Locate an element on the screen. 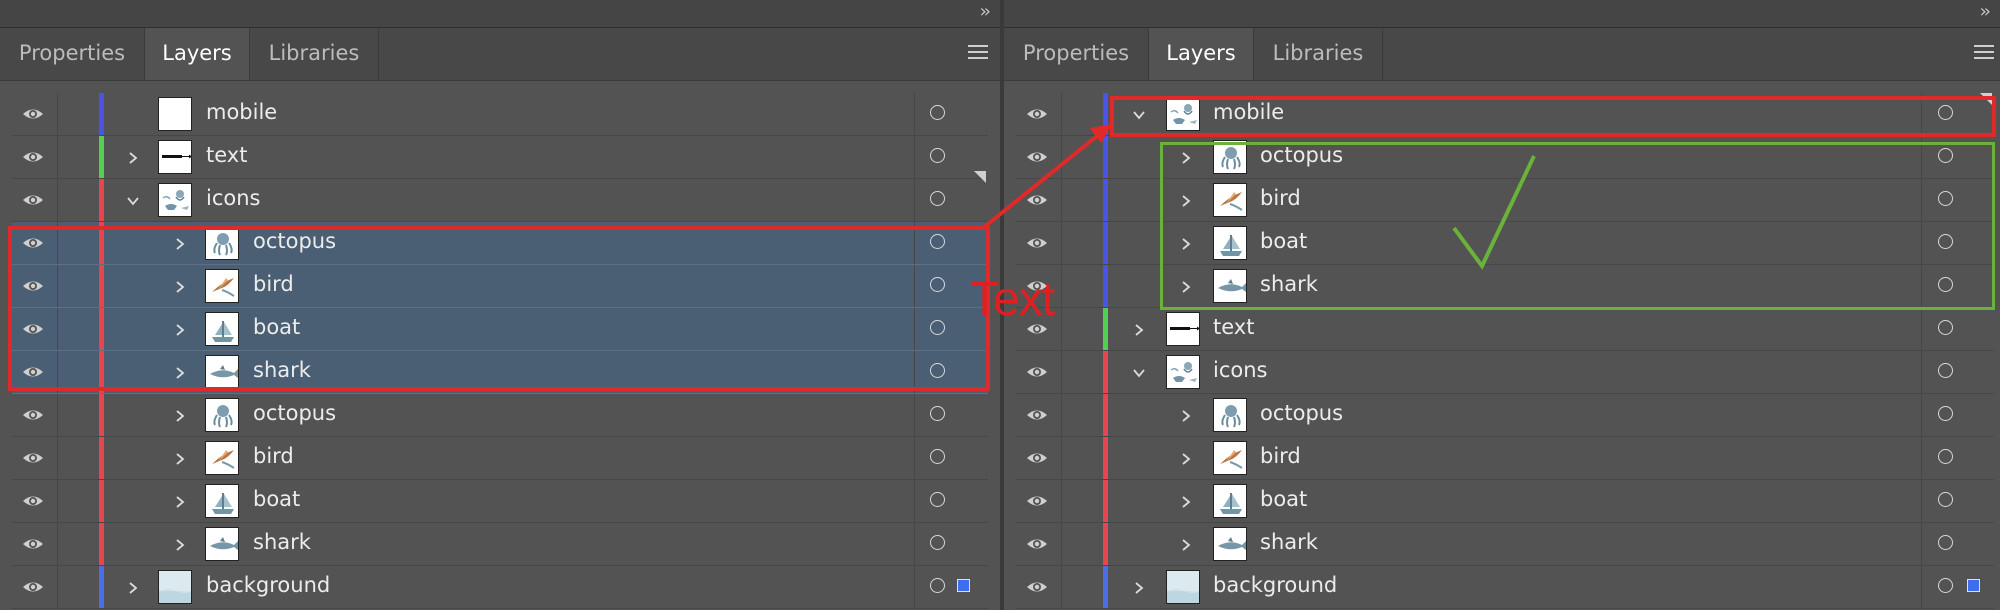 The width and height of the screenshot is (2000, 610). checkmark-icon is located at coordinates (1494, 212).